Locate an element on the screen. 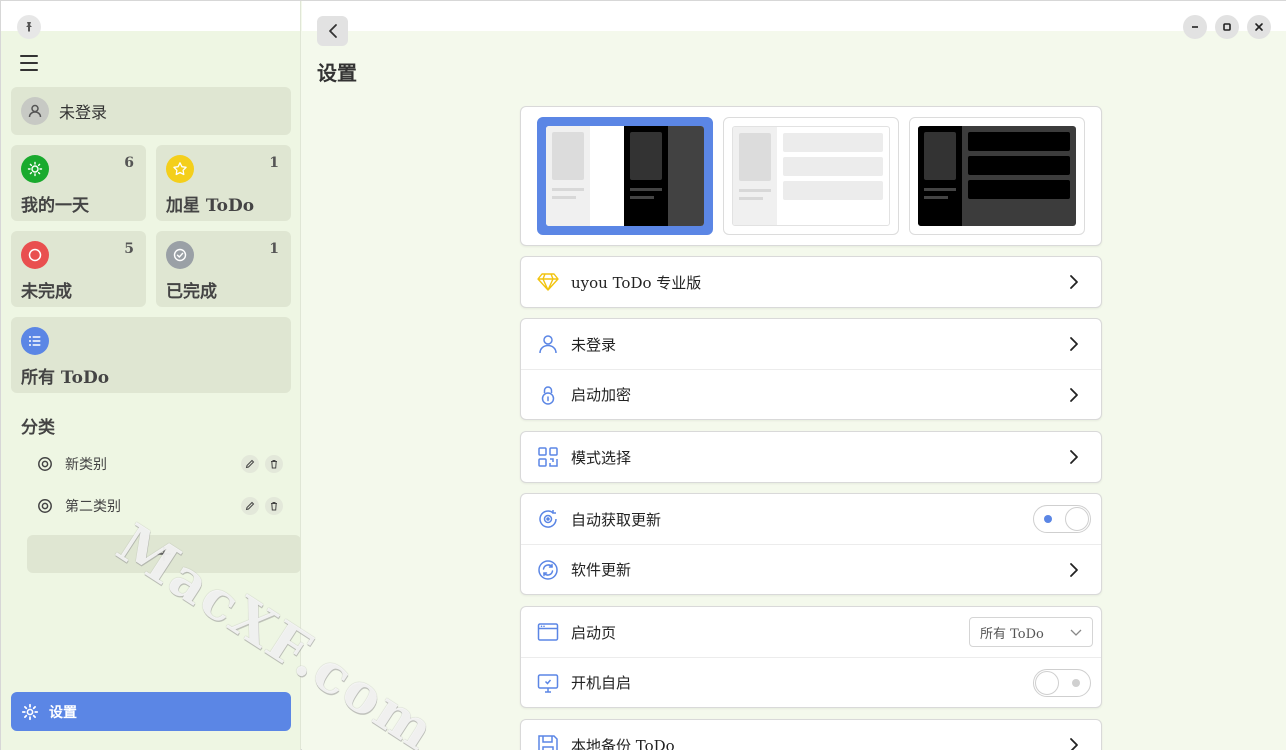 This screenshot has height=750, width=1286. mode-card: 模式选择 is located at coordinates (811, 457).